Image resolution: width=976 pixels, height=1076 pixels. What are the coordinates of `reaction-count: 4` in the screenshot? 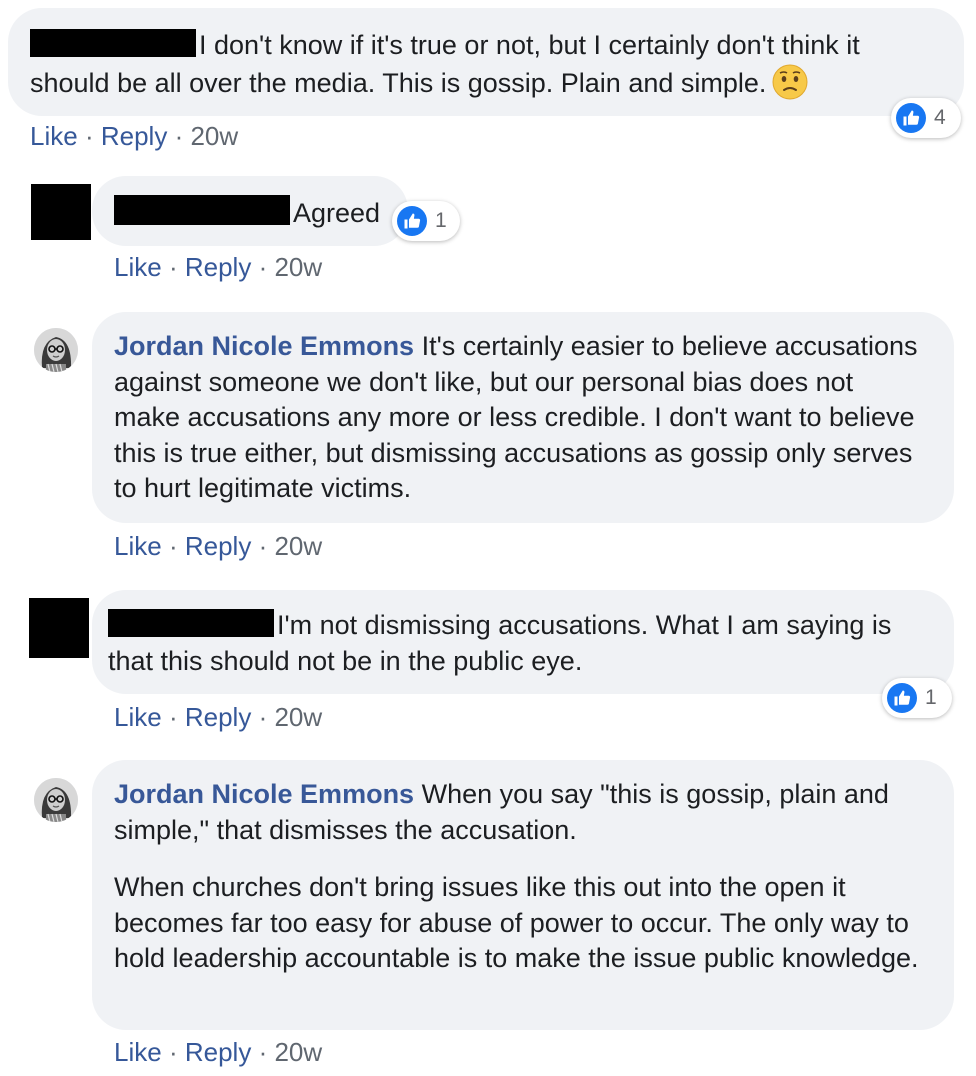 It's located at (926, 118).